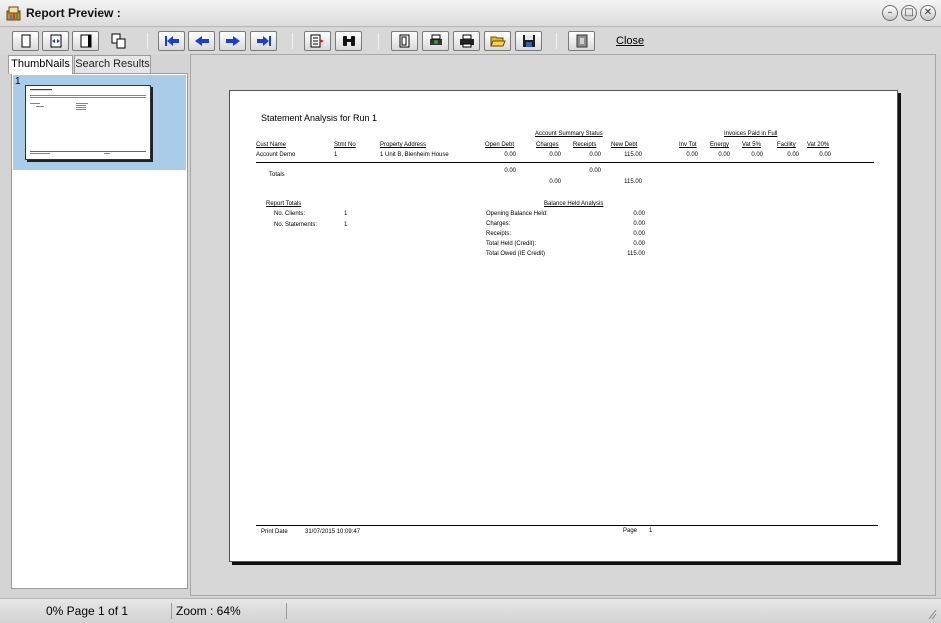 Image resolution: width=941 pixels, height=623 pixels. I want to click on totals-label: Totals, so click(277, 175).